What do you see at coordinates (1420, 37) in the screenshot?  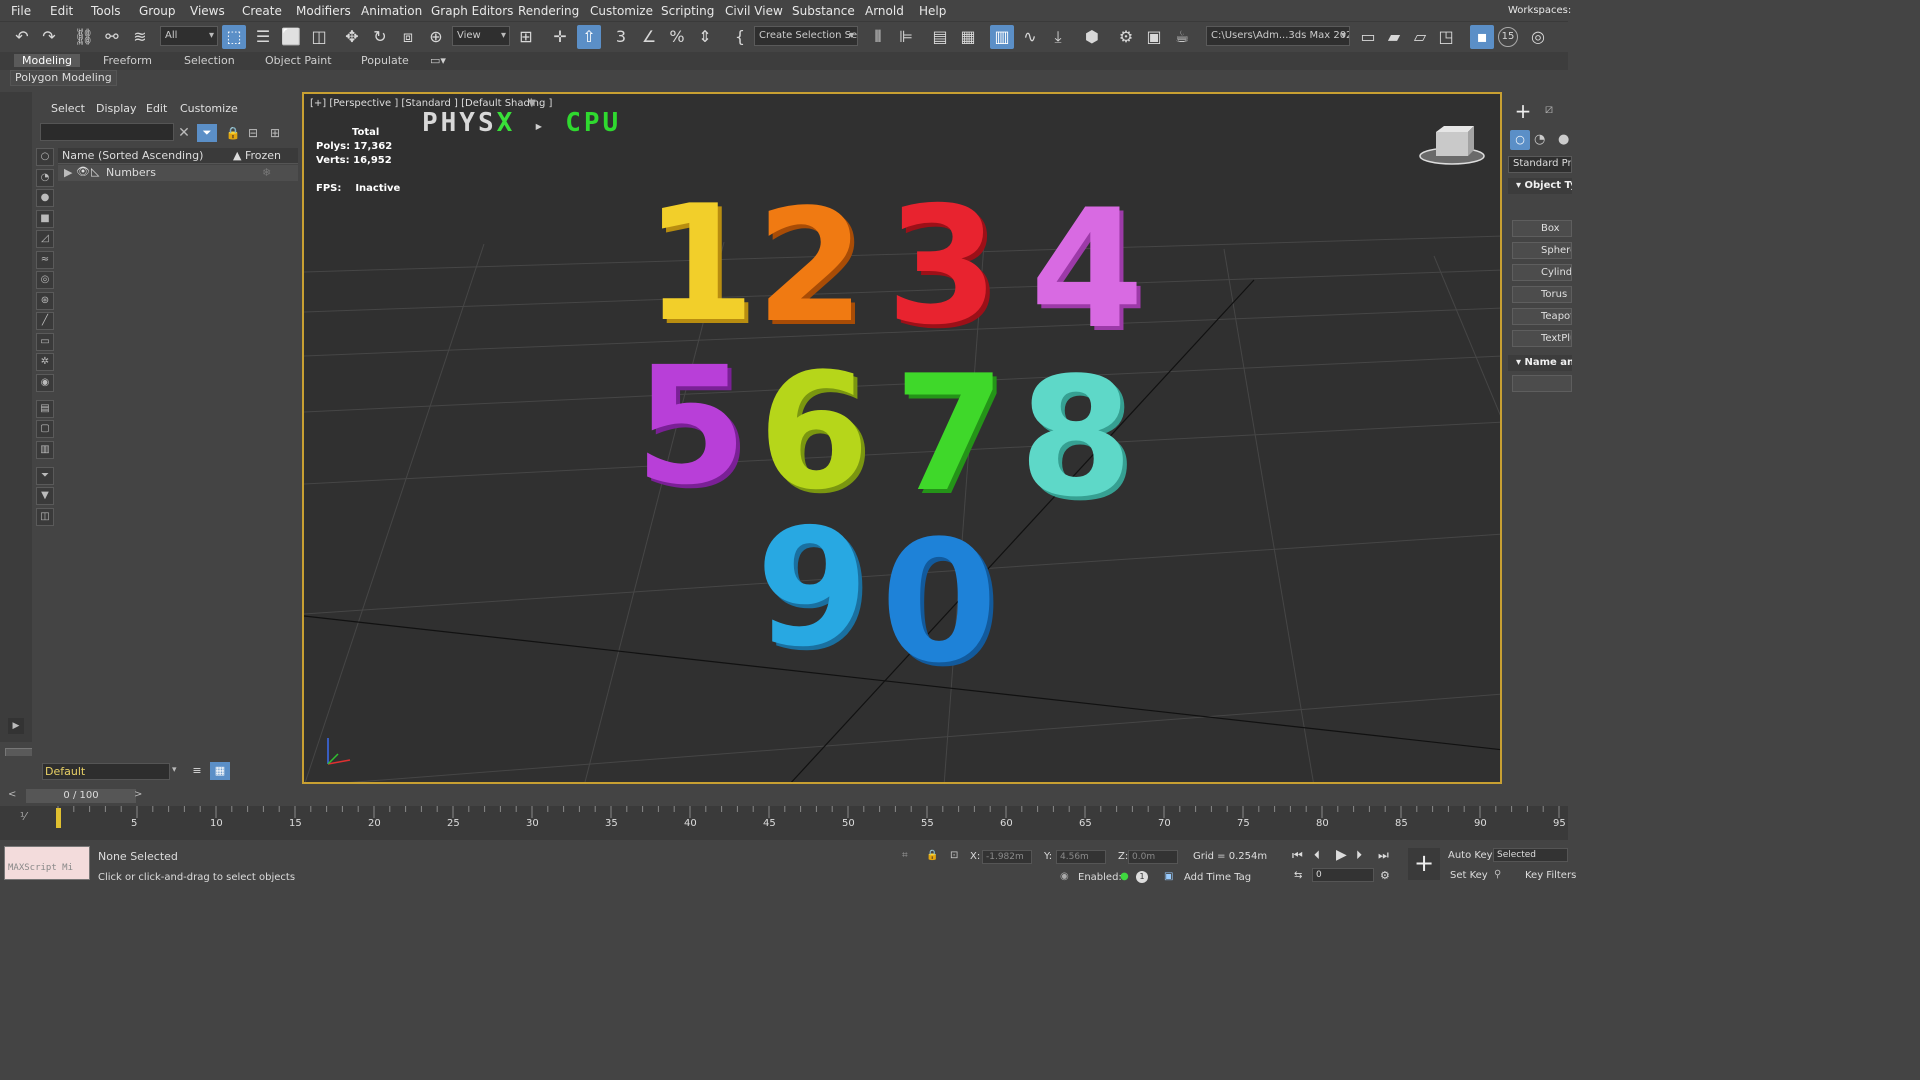 I see `export-icon: ▱` at bounding box center [1420, 37].